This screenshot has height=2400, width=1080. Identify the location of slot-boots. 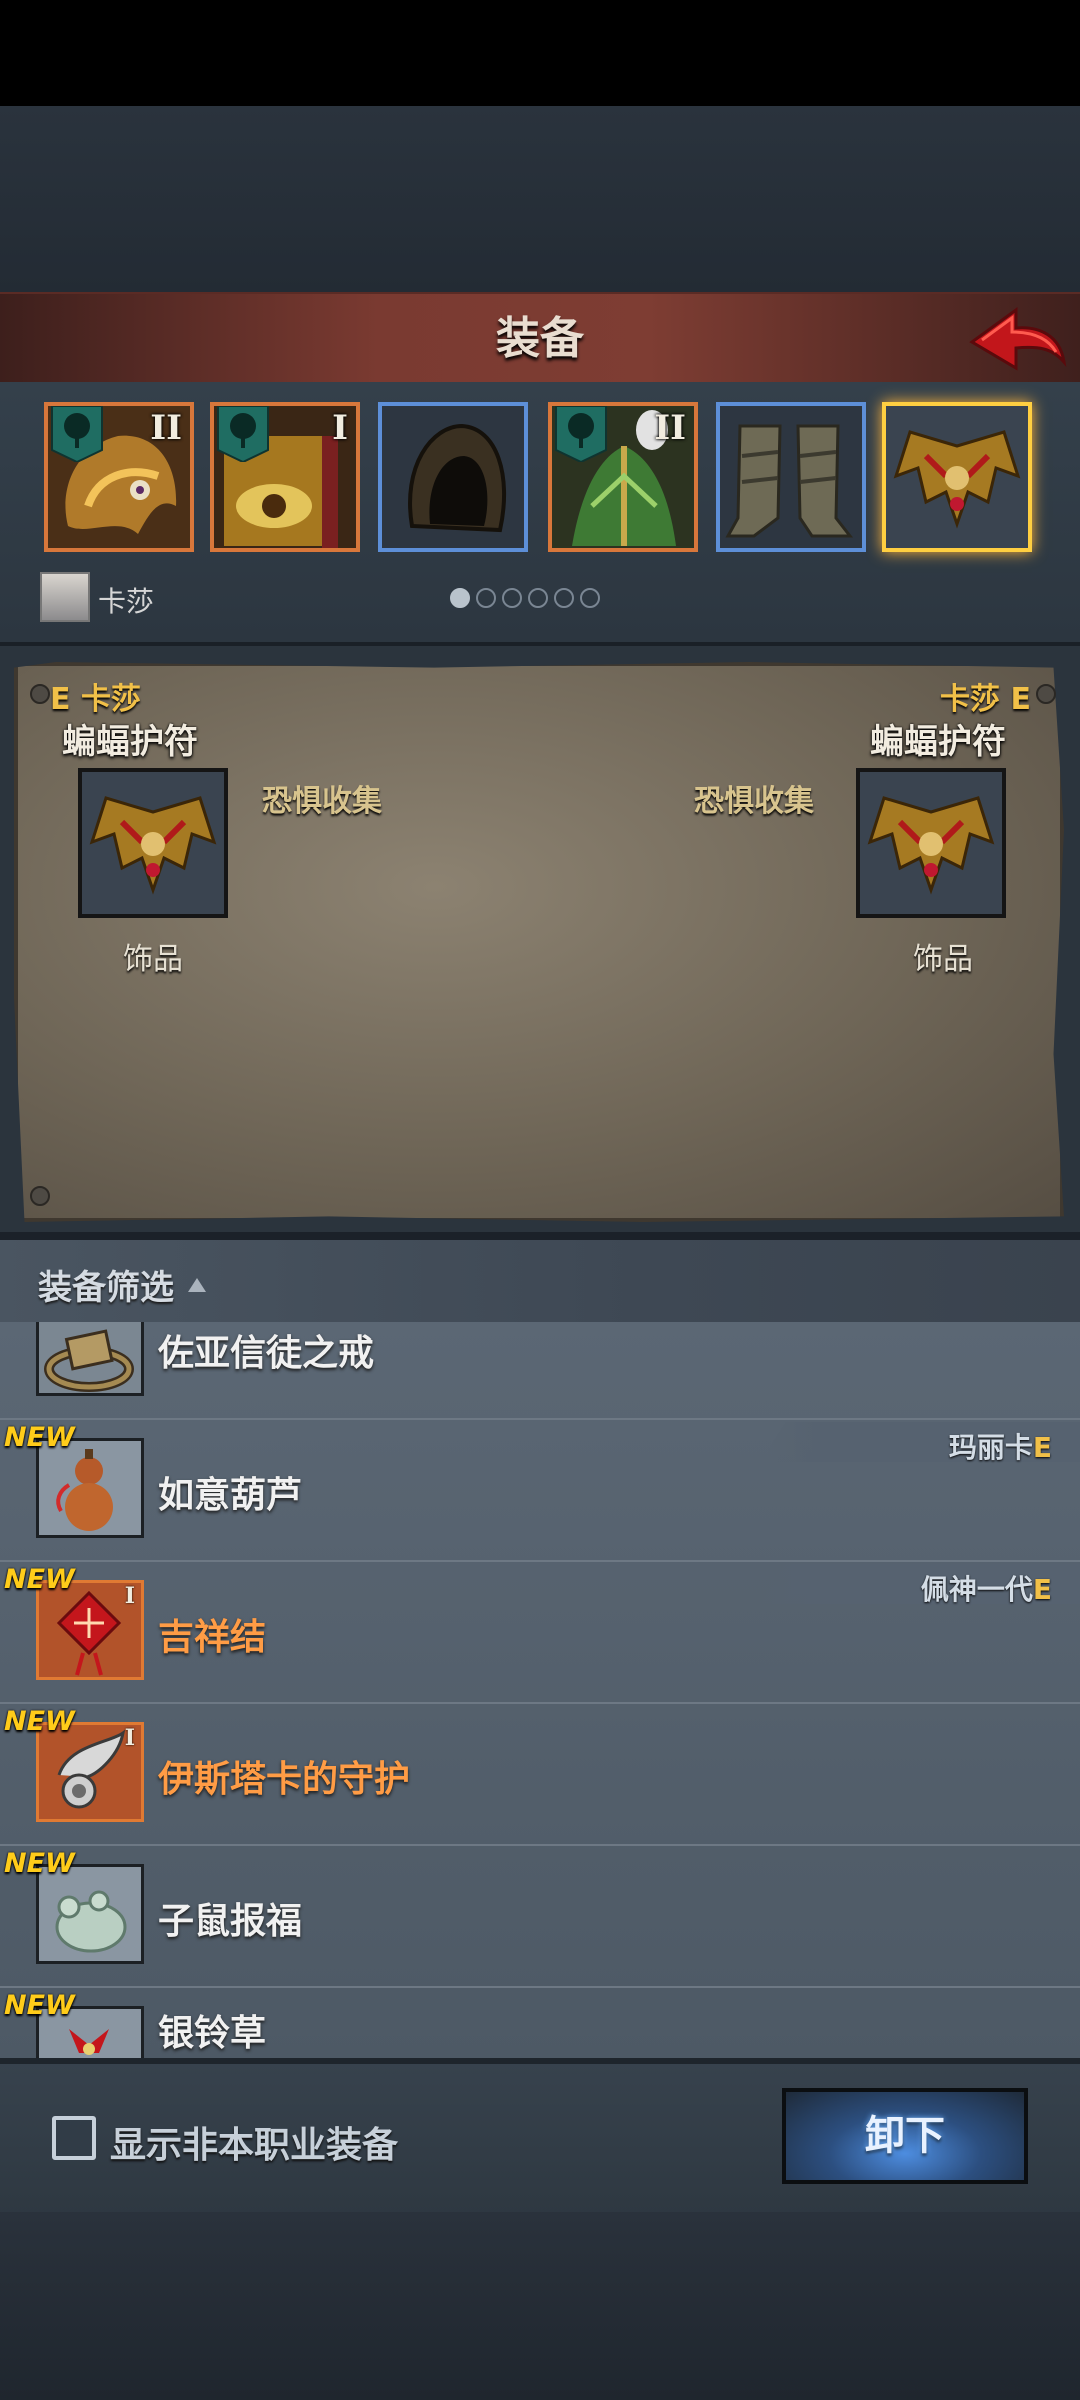
(791, 477).